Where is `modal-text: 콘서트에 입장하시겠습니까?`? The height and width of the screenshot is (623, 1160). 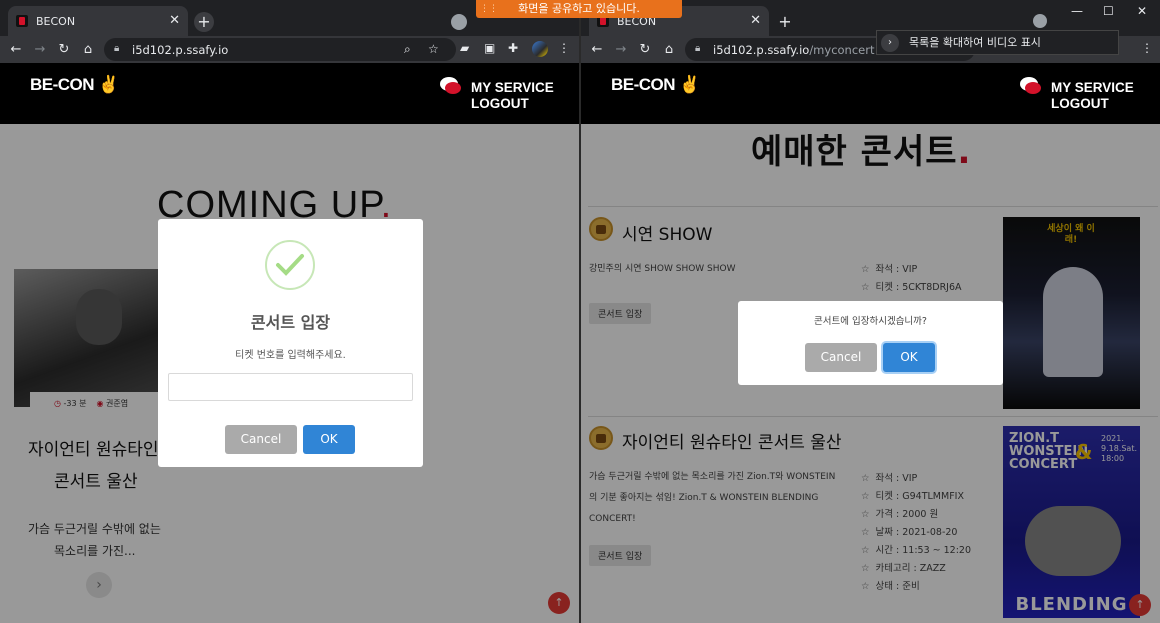 modal-text: 콘서트에 입장하시겠습니까? is located at coordinates (870, 321).